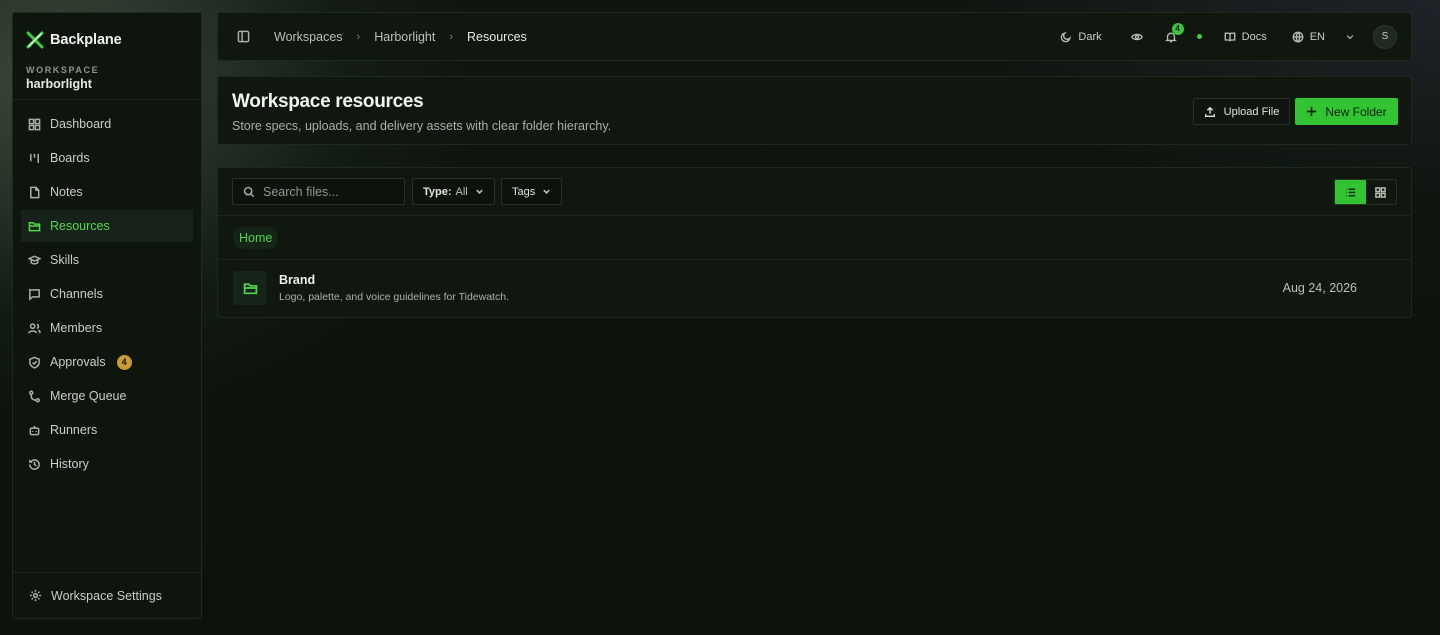 Image resolution: width=1440 pixels, height=635 pixels. I want to click on account-menu-button, so click(1350, 37).